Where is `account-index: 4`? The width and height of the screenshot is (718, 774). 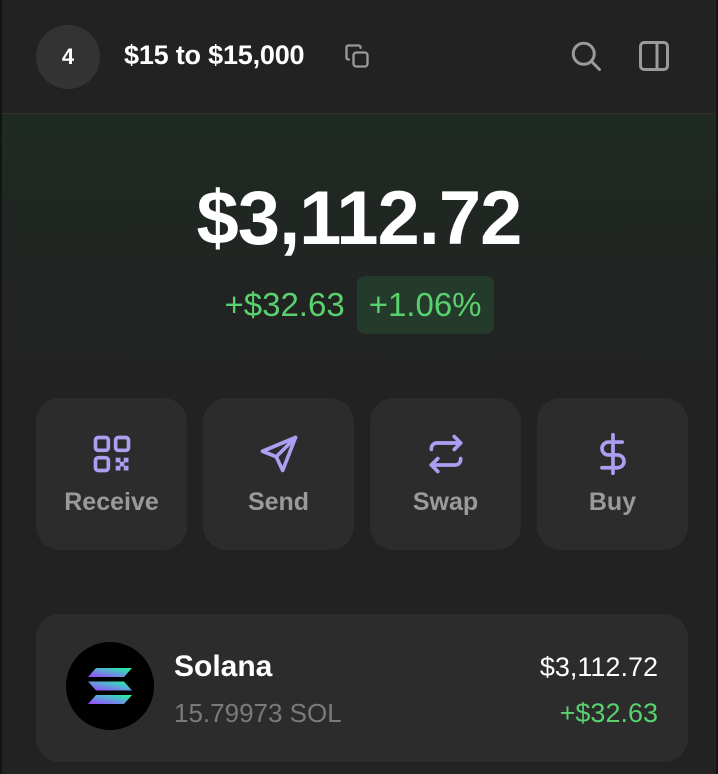
account-index: 4 is located at coordinates (68, 56).